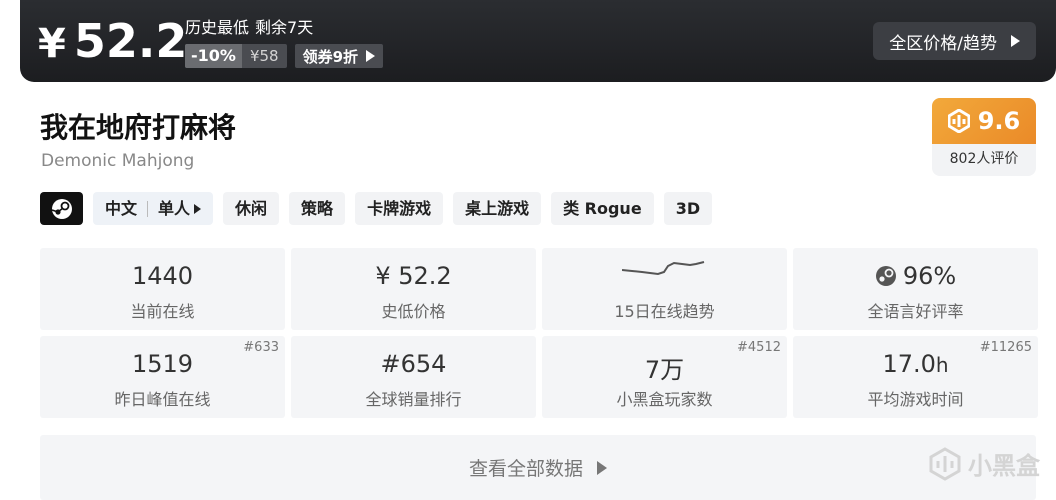 This screenshot has width=1056, height=500. Describe the element at coordinates (121, 208) in the screenshot. I see `language-label: 中文` at that location.